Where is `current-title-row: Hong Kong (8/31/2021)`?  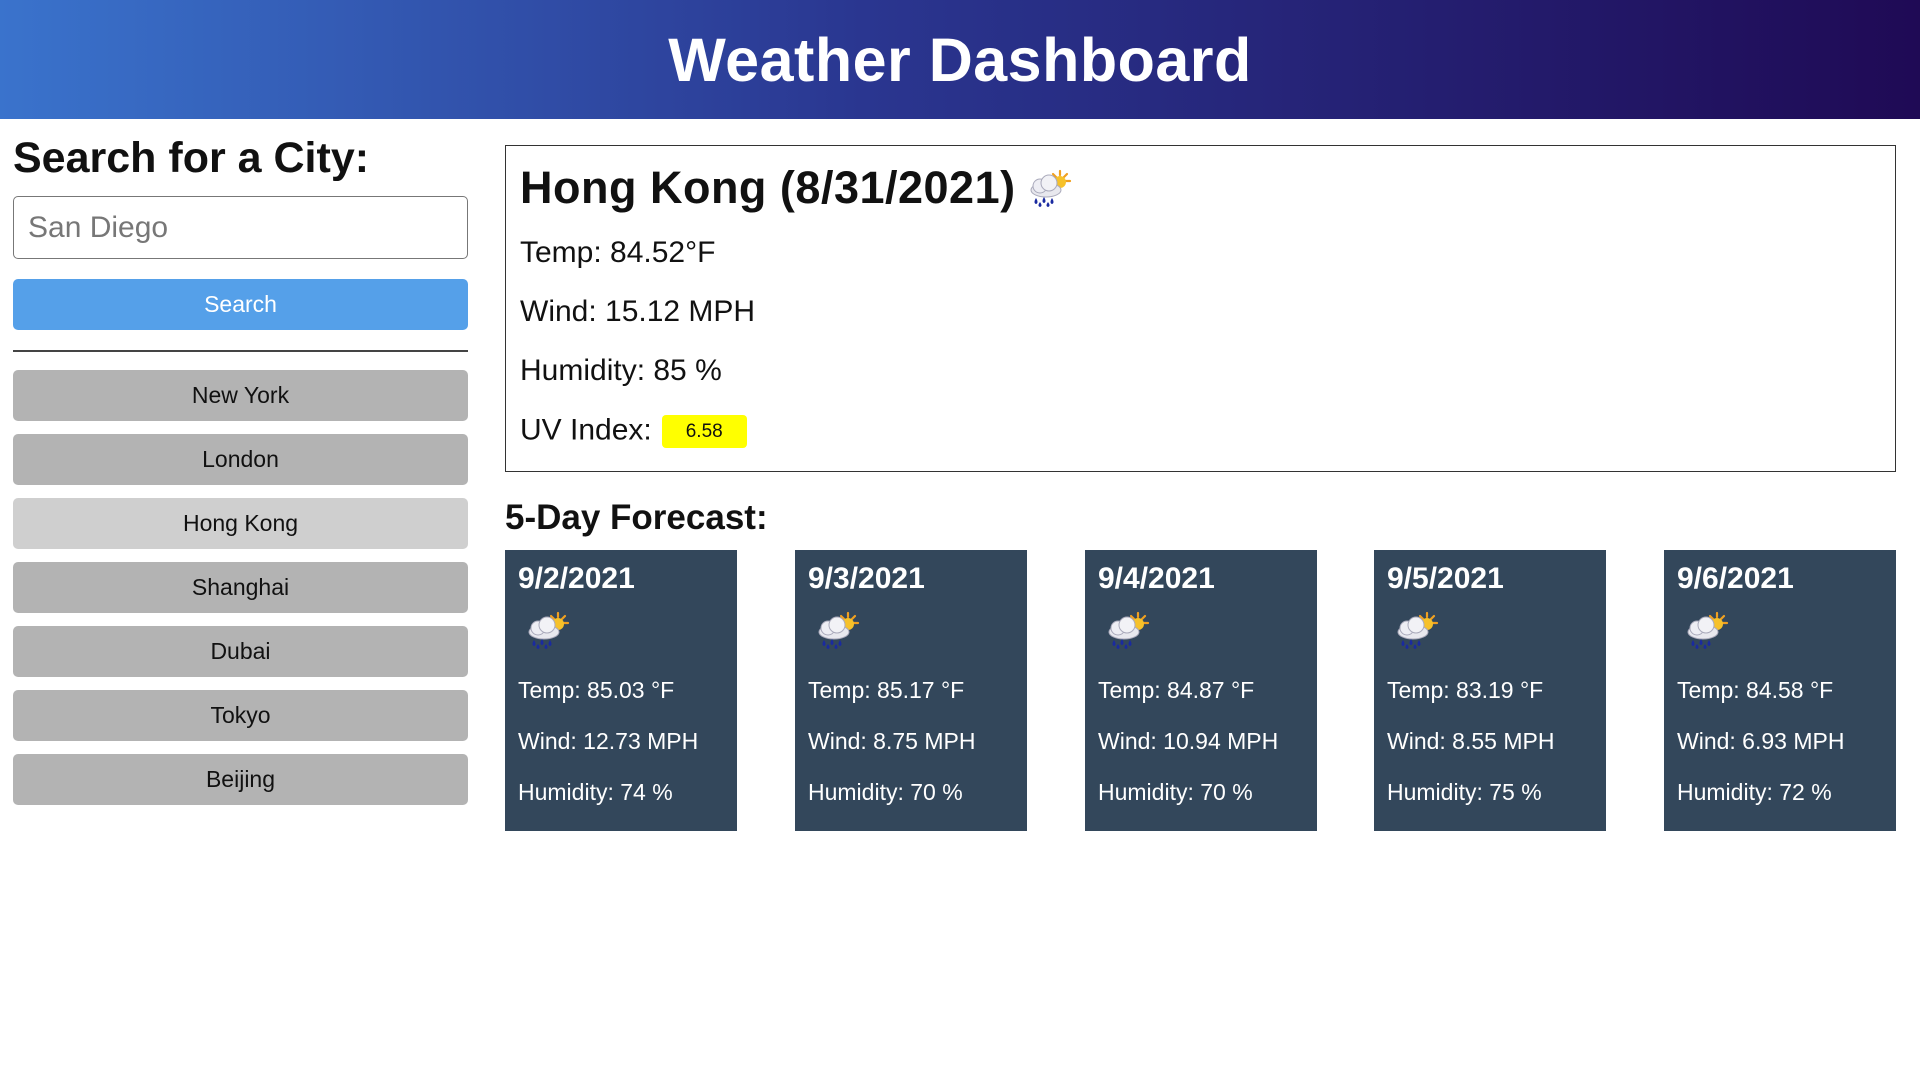
current-title-row: Hong Kong (8/31/2021) is located at coordinates (1200, 188).